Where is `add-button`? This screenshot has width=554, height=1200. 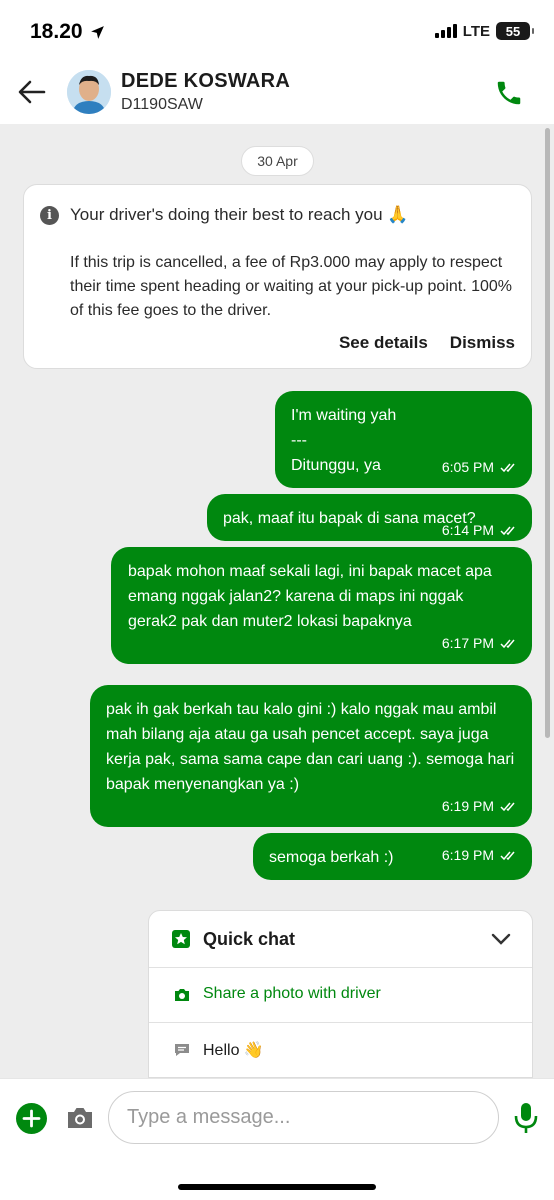 add-button is located at coordinates (31, 1118).